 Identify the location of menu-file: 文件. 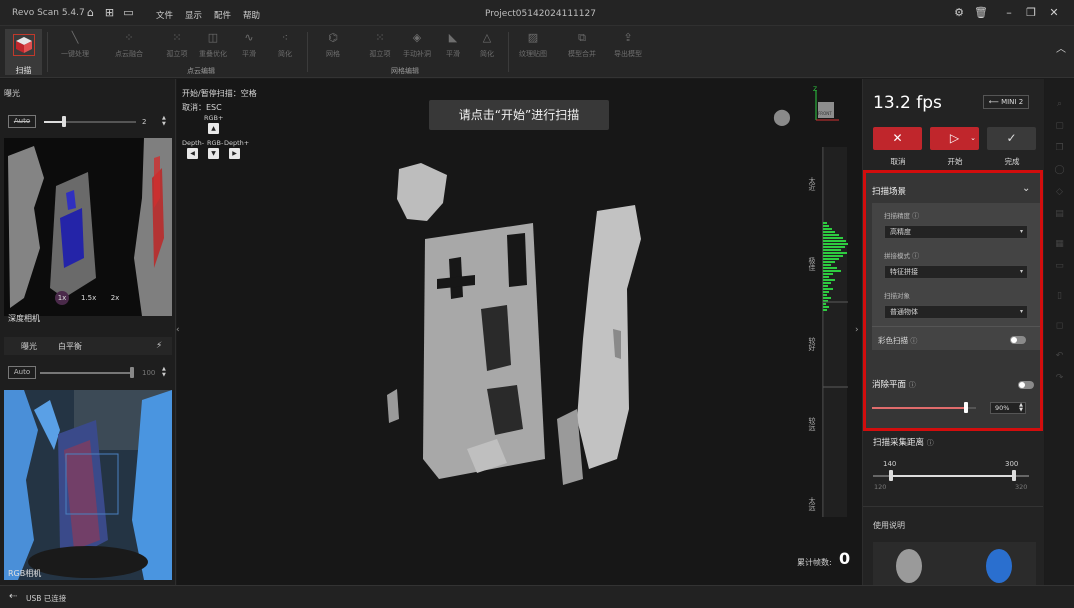
(164, 15).